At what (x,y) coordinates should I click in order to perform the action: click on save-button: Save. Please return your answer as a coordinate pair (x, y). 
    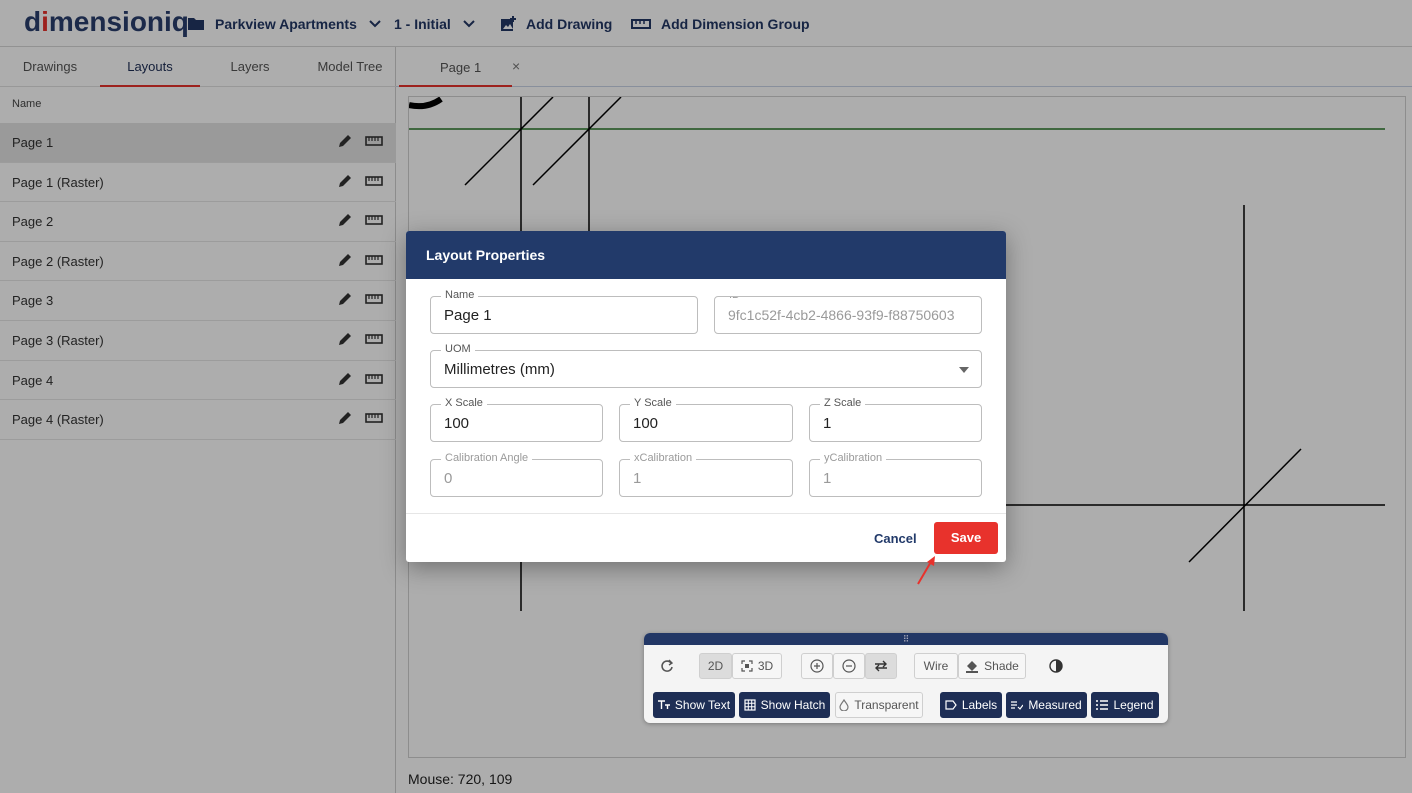
    Looking at the image, I should click on (966, 538).